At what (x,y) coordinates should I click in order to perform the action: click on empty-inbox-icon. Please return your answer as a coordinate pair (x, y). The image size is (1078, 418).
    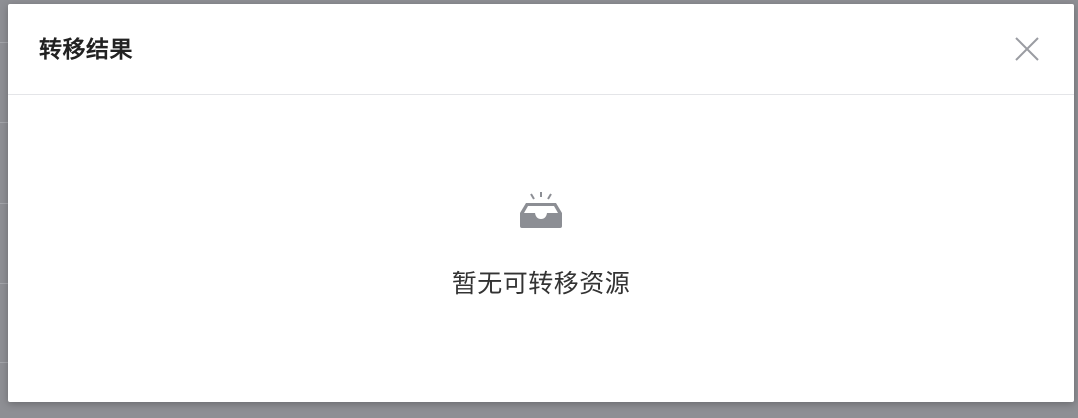
    Looking at the image, I should click on (541, 210).